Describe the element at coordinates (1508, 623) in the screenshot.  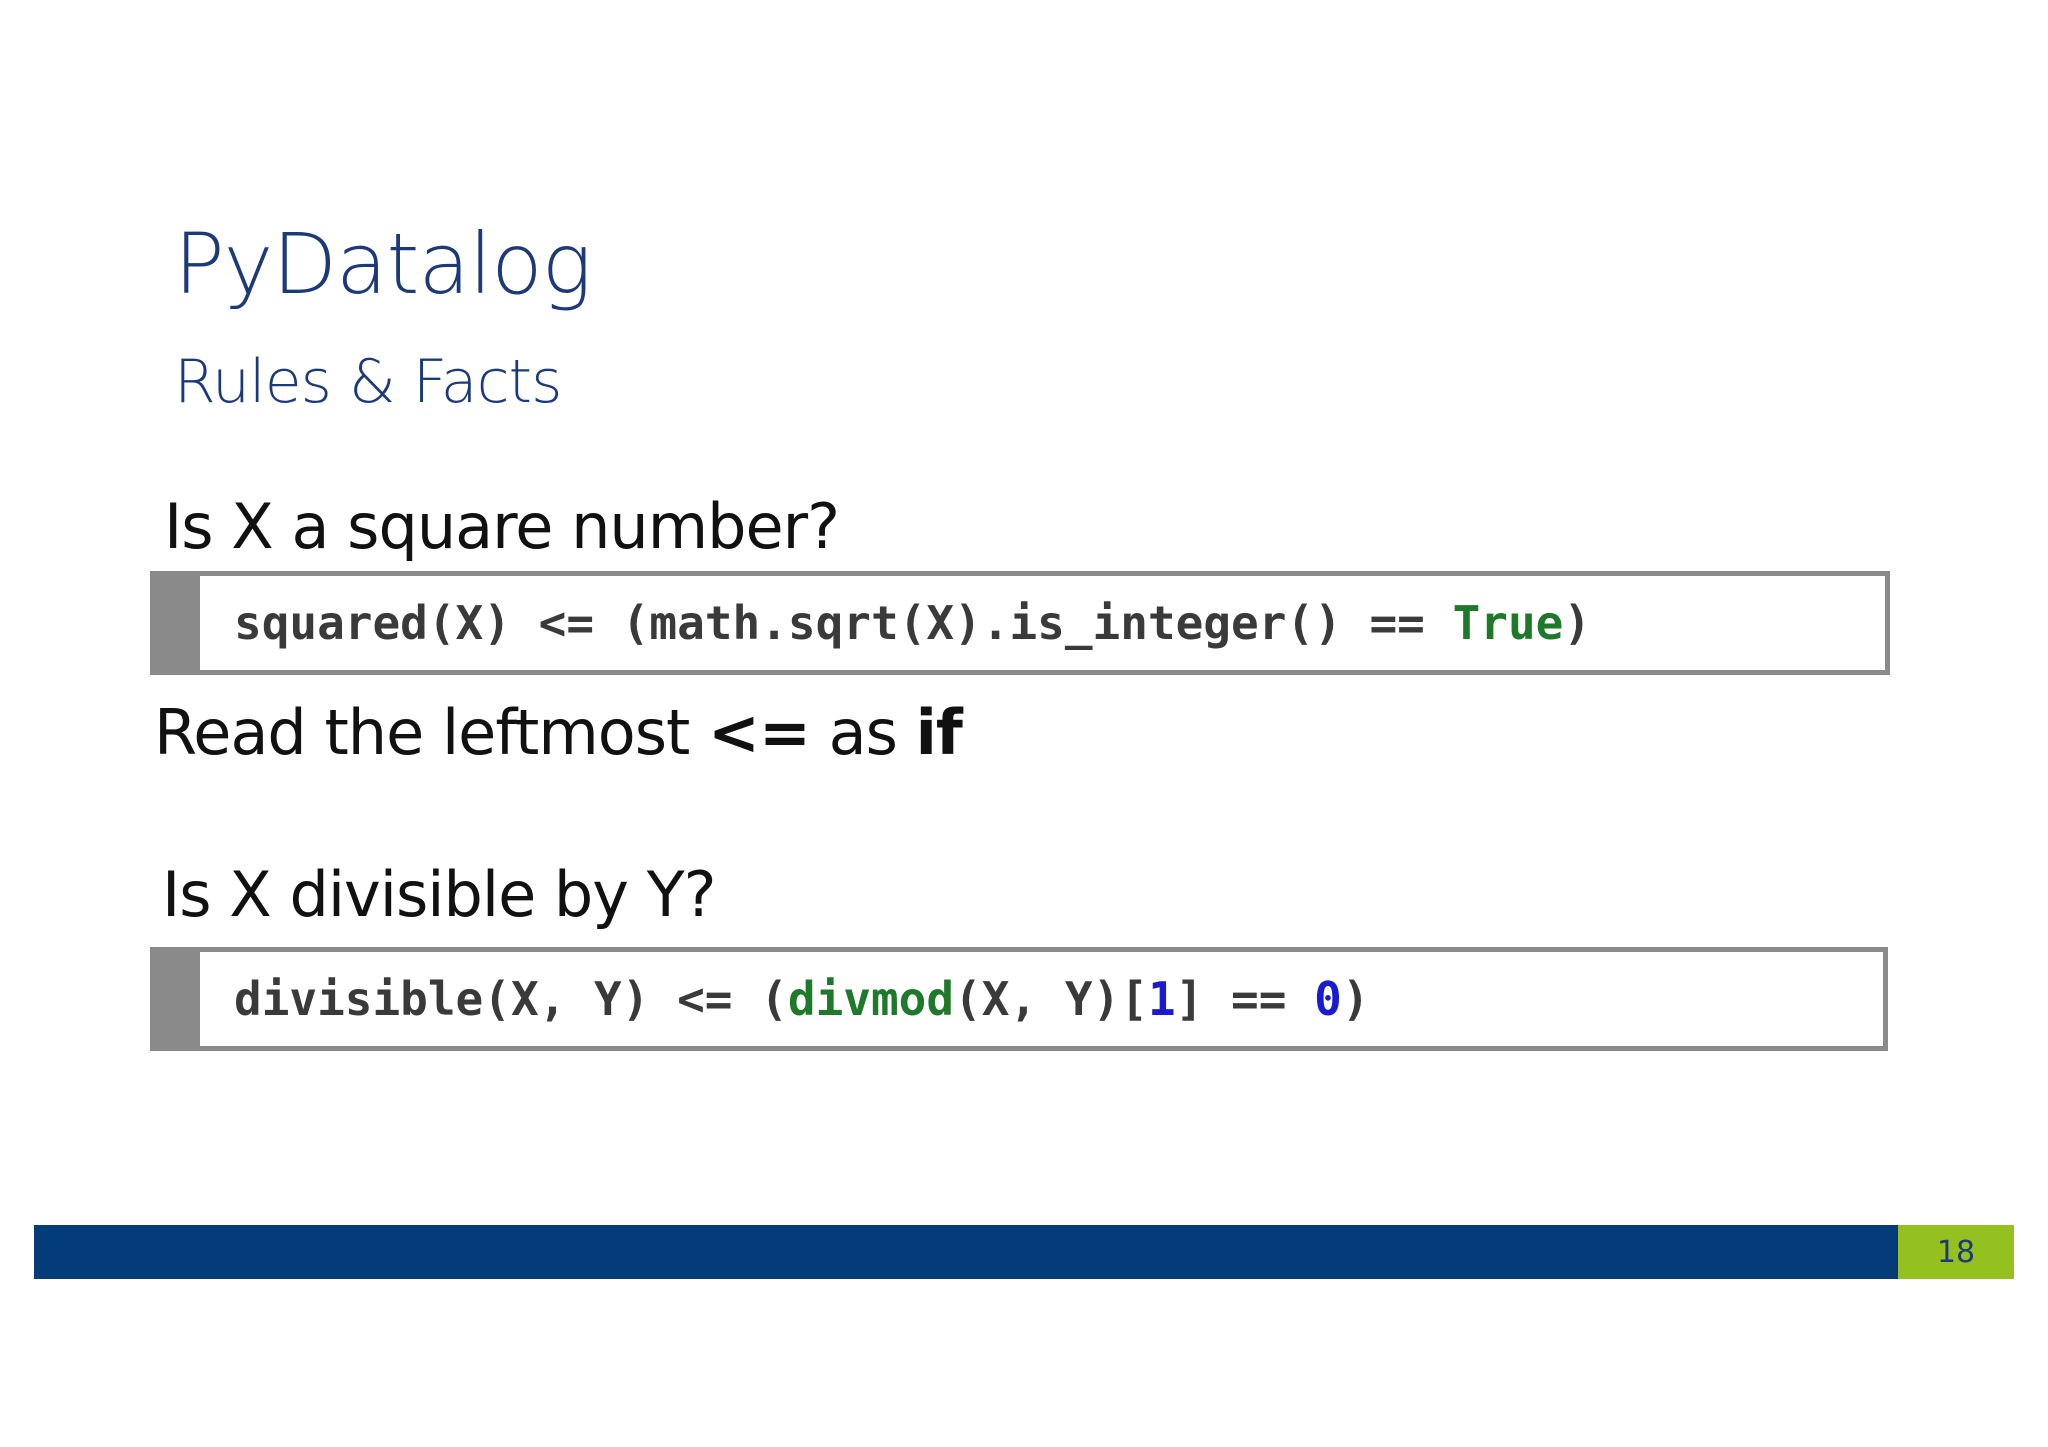
I see `code-keyword-true: True` at that location.